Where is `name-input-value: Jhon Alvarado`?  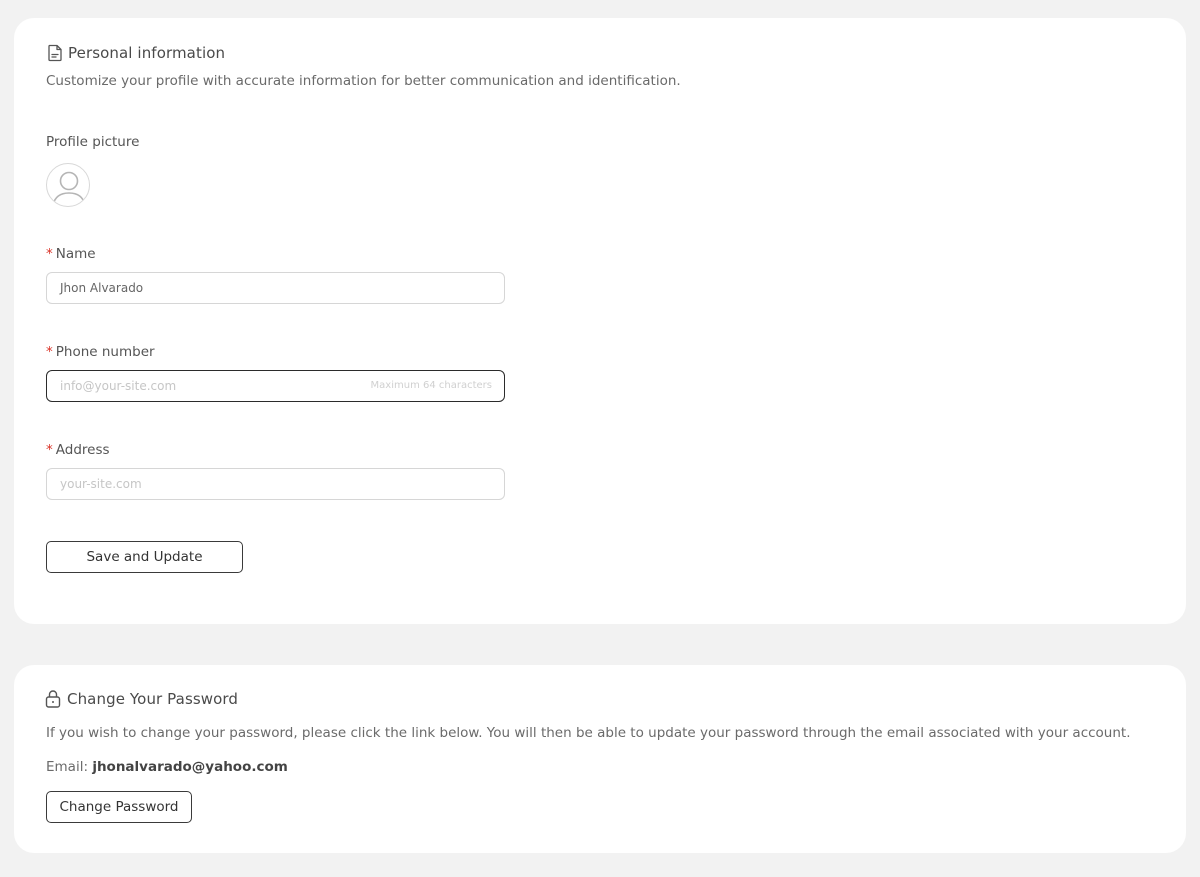 name-input-value: Jhon Alvarado is located at coordinates (102, 288).